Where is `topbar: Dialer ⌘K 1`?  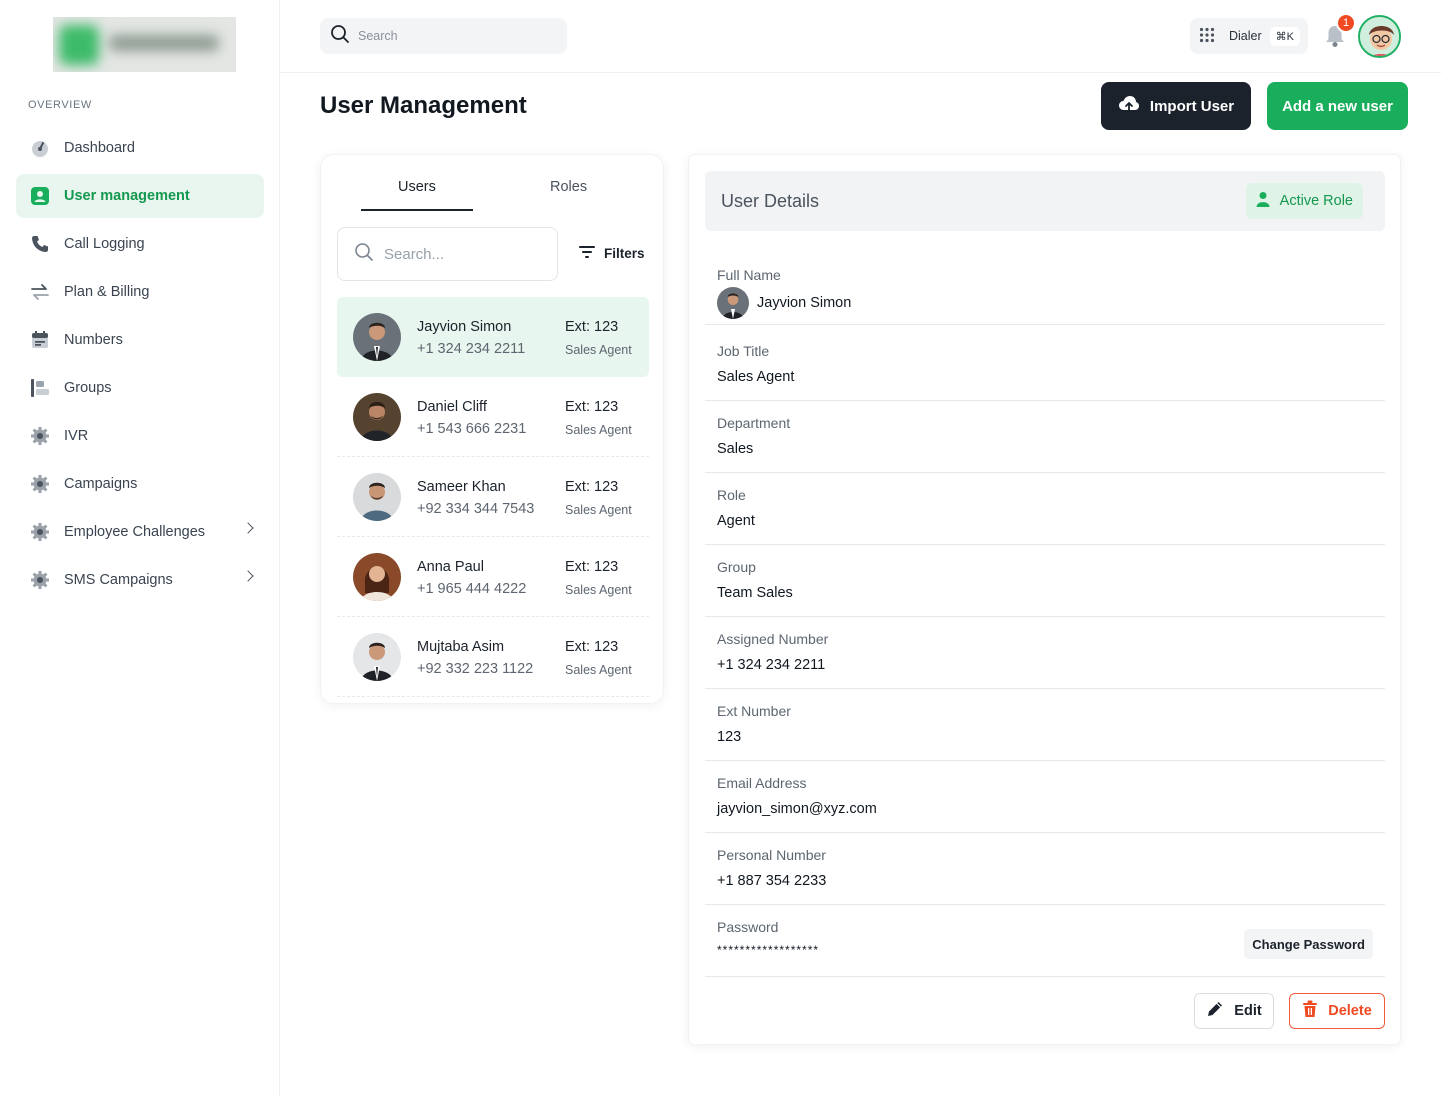 topbar: Dialer ⌘K 1 is located at coordinates (860, 36).